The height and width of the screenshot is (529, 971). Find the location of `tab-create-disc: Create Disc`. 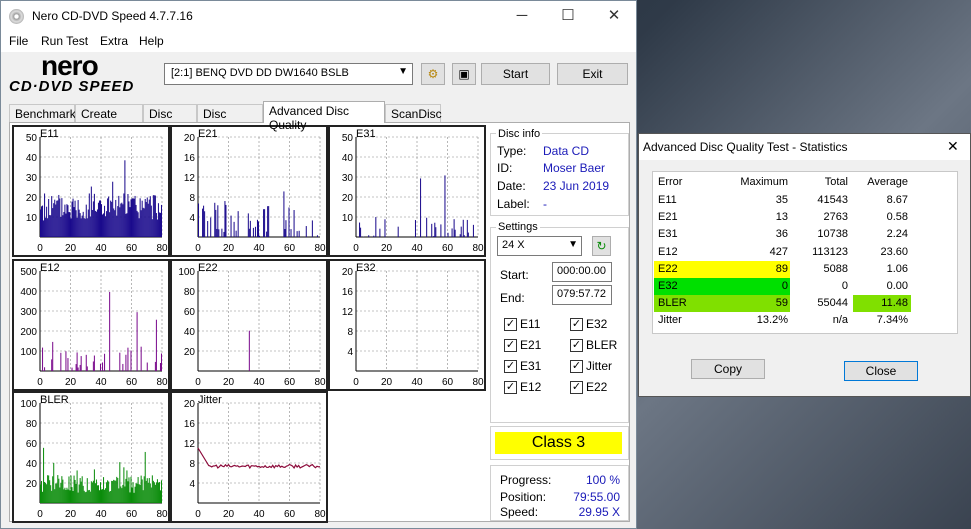

tab-create-disc: Create Disc is located at coordinates (109, 119).